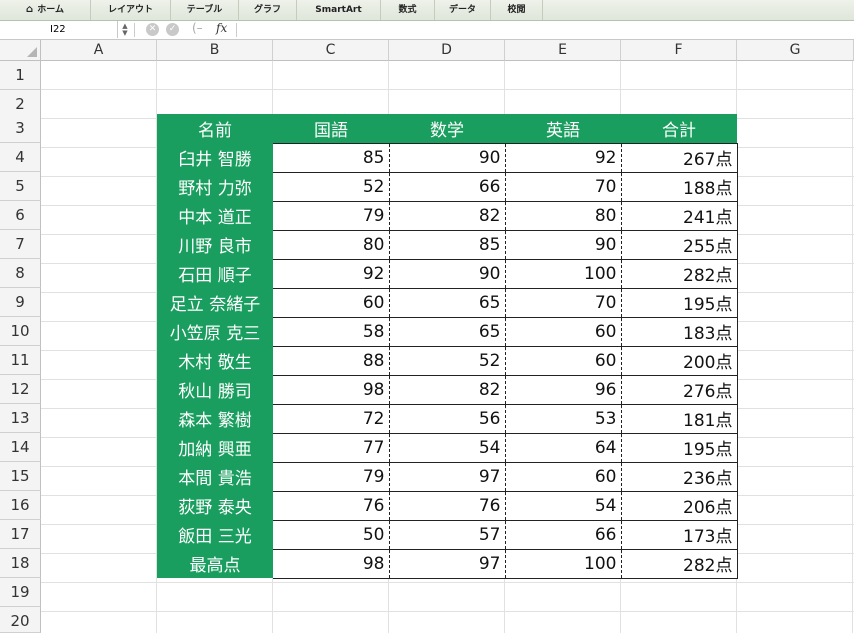 The height and width of the screenshot is (636, 854). I want to click on score-cell: 88, so click(331, 361).